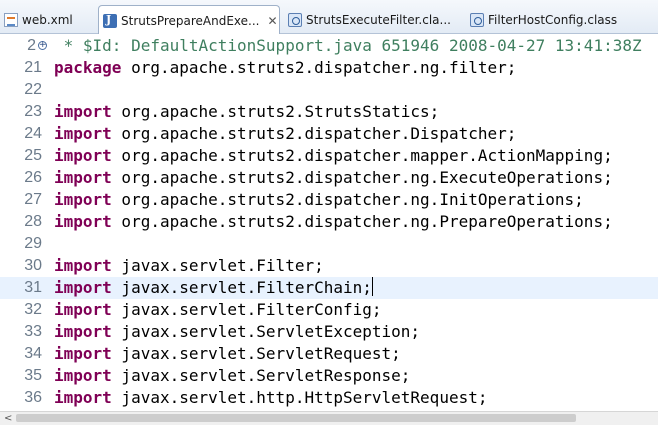 The image size is (658, 425). What do you see at coordinates (33, 331) in the screenshot?
I see `line-number: 33` at bounding box center [33, 331].